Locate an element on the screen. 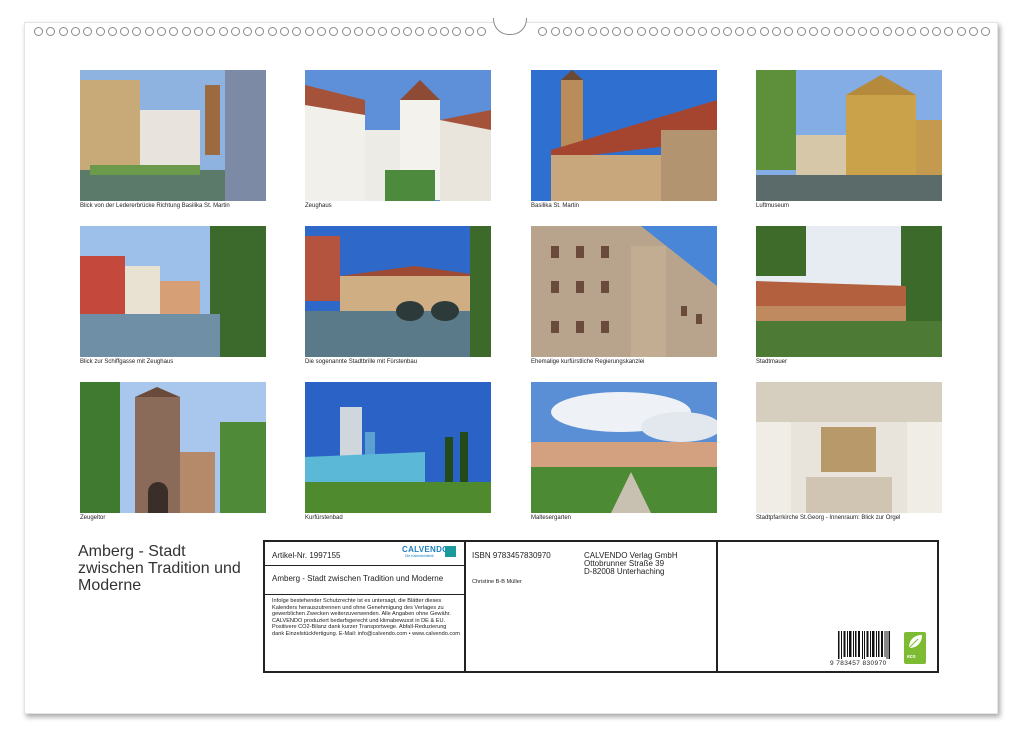 Image resolution: width=1020 pixels, height=735 pixels. photo-basilika is located at coordinates (624, 135).